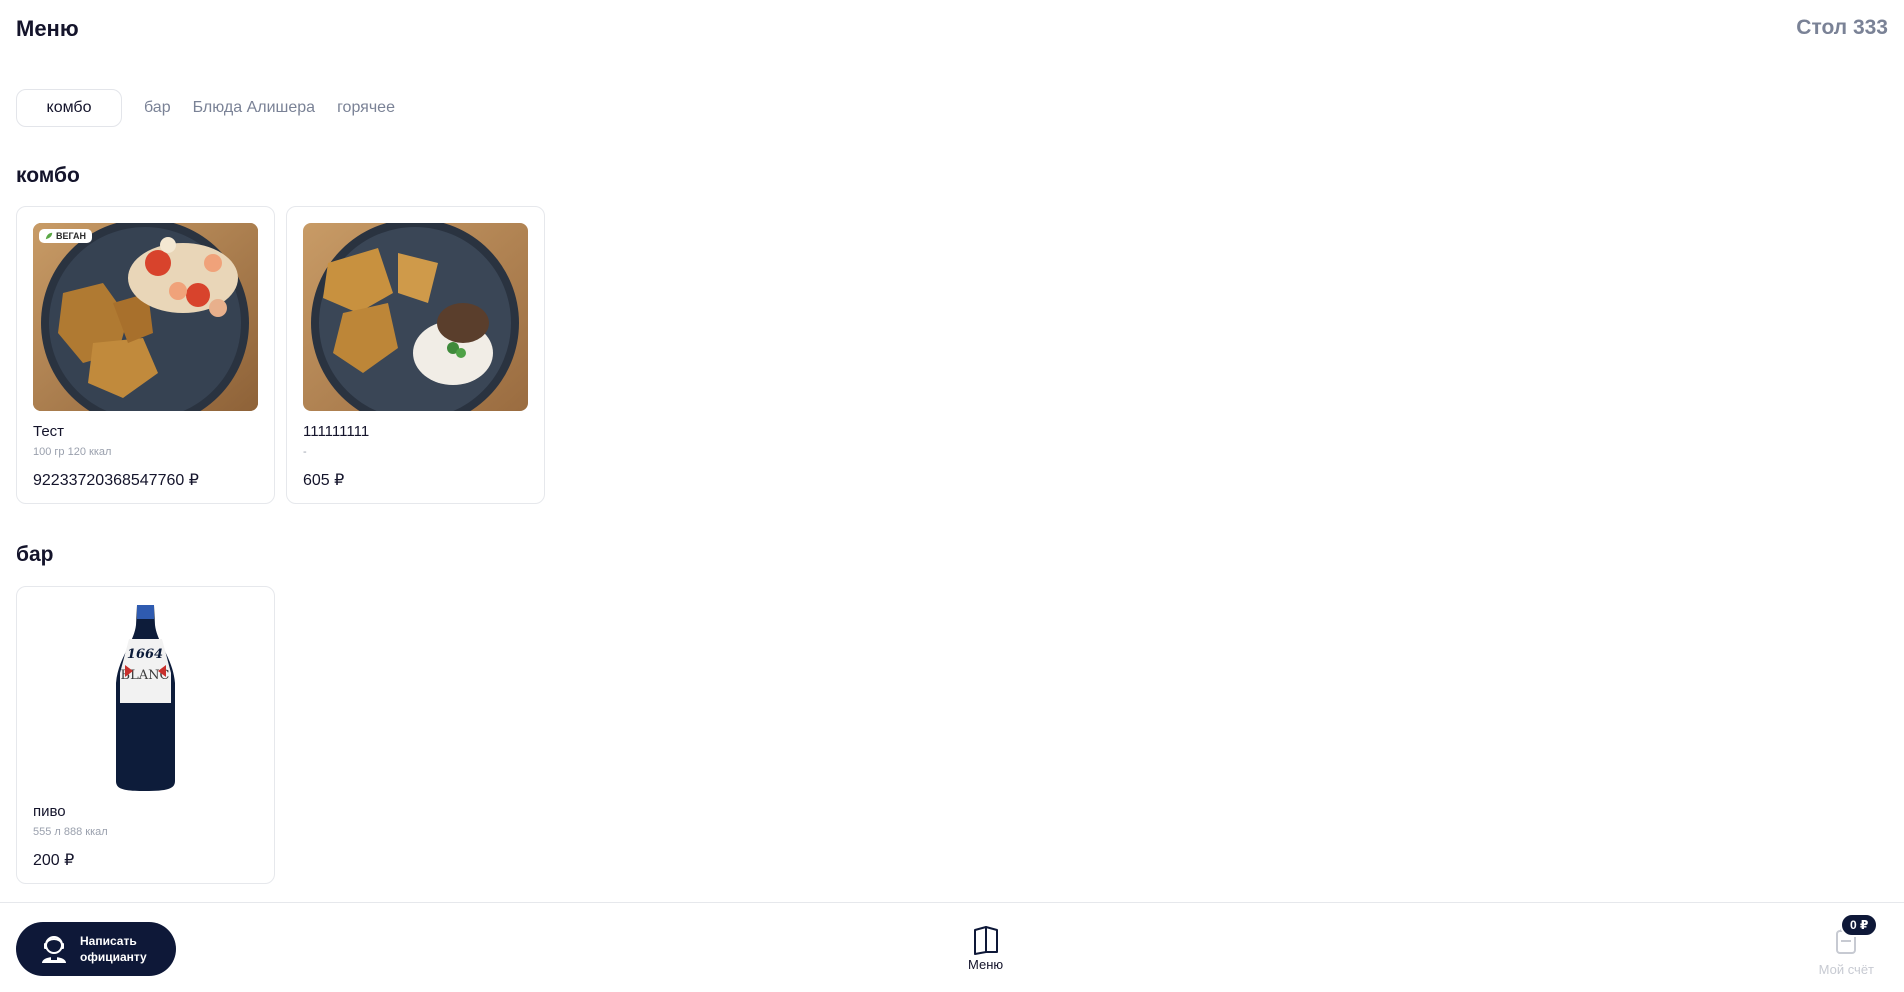 This screenshot has width=1904, height=992. Describe the element at coordinates (986, 964) in the screenshot. I see `nav-menu-label: Меню` at that location.